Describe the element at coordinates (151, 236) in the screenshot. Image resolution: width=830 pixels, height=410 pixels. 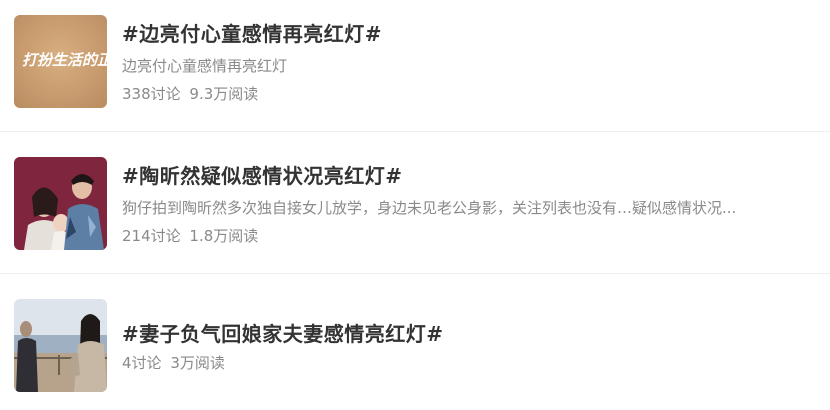
I see `discussion-count: 214讨论` at that location.